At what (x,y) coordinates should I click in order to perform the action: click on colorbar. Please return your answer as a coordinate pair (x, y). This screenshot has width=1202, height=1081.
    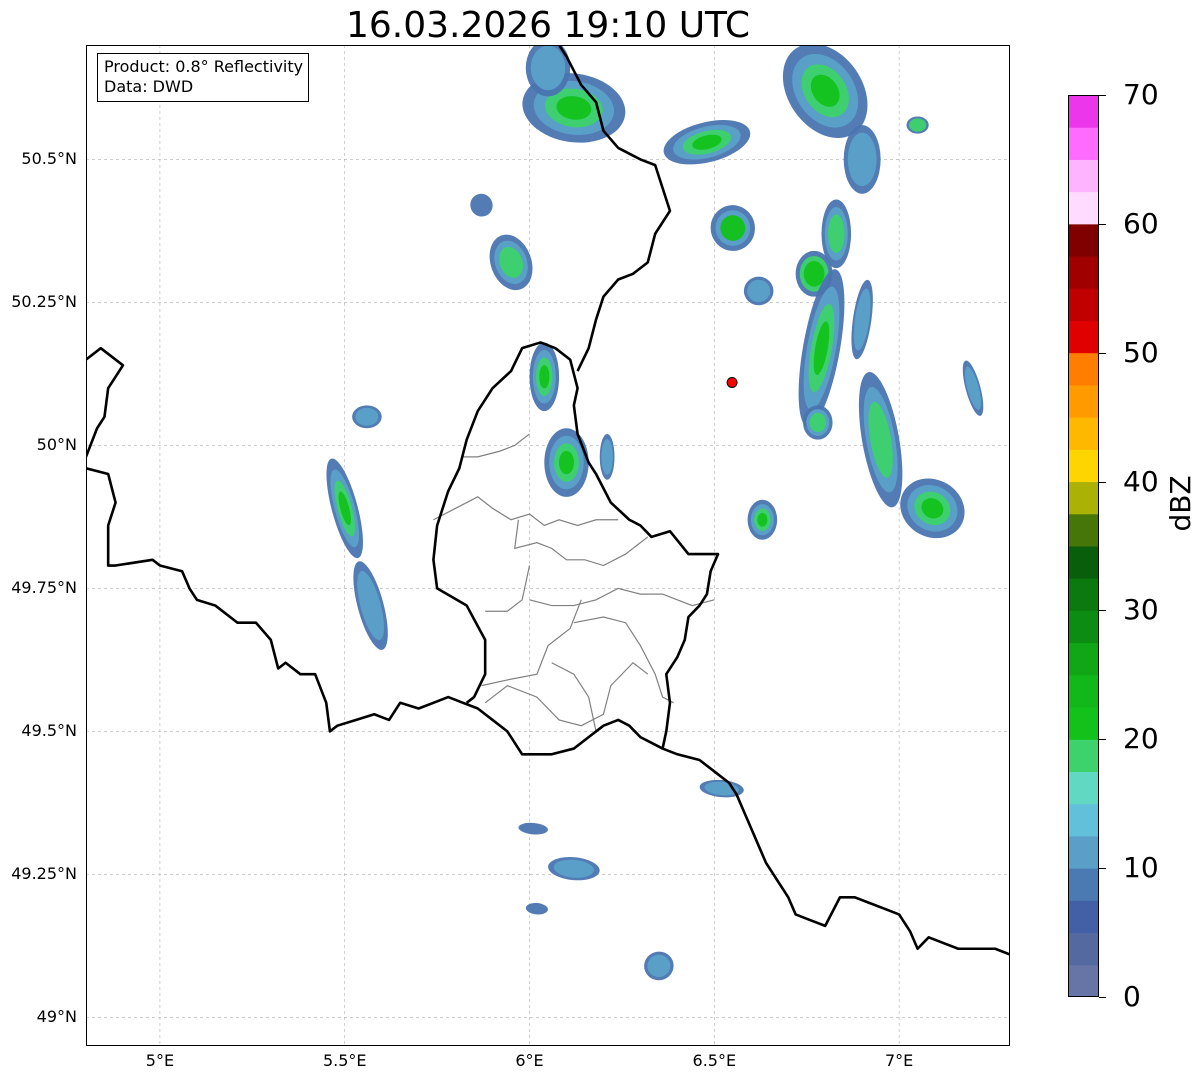
    Looking at the image, I should click on (1083, 546).